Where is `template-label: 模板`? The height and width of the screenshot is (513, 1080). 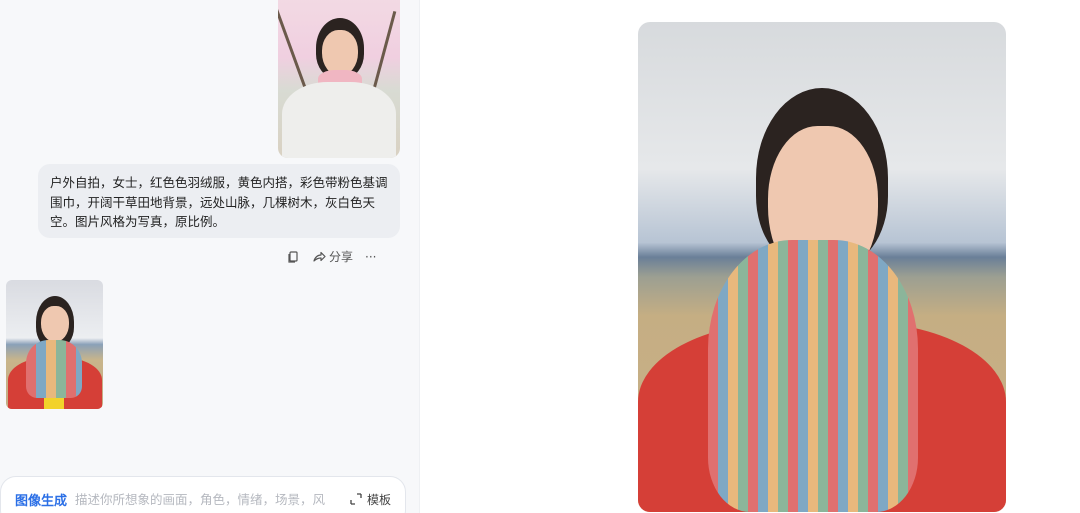 template-label: 模板 is located at coordinates (378, 499).